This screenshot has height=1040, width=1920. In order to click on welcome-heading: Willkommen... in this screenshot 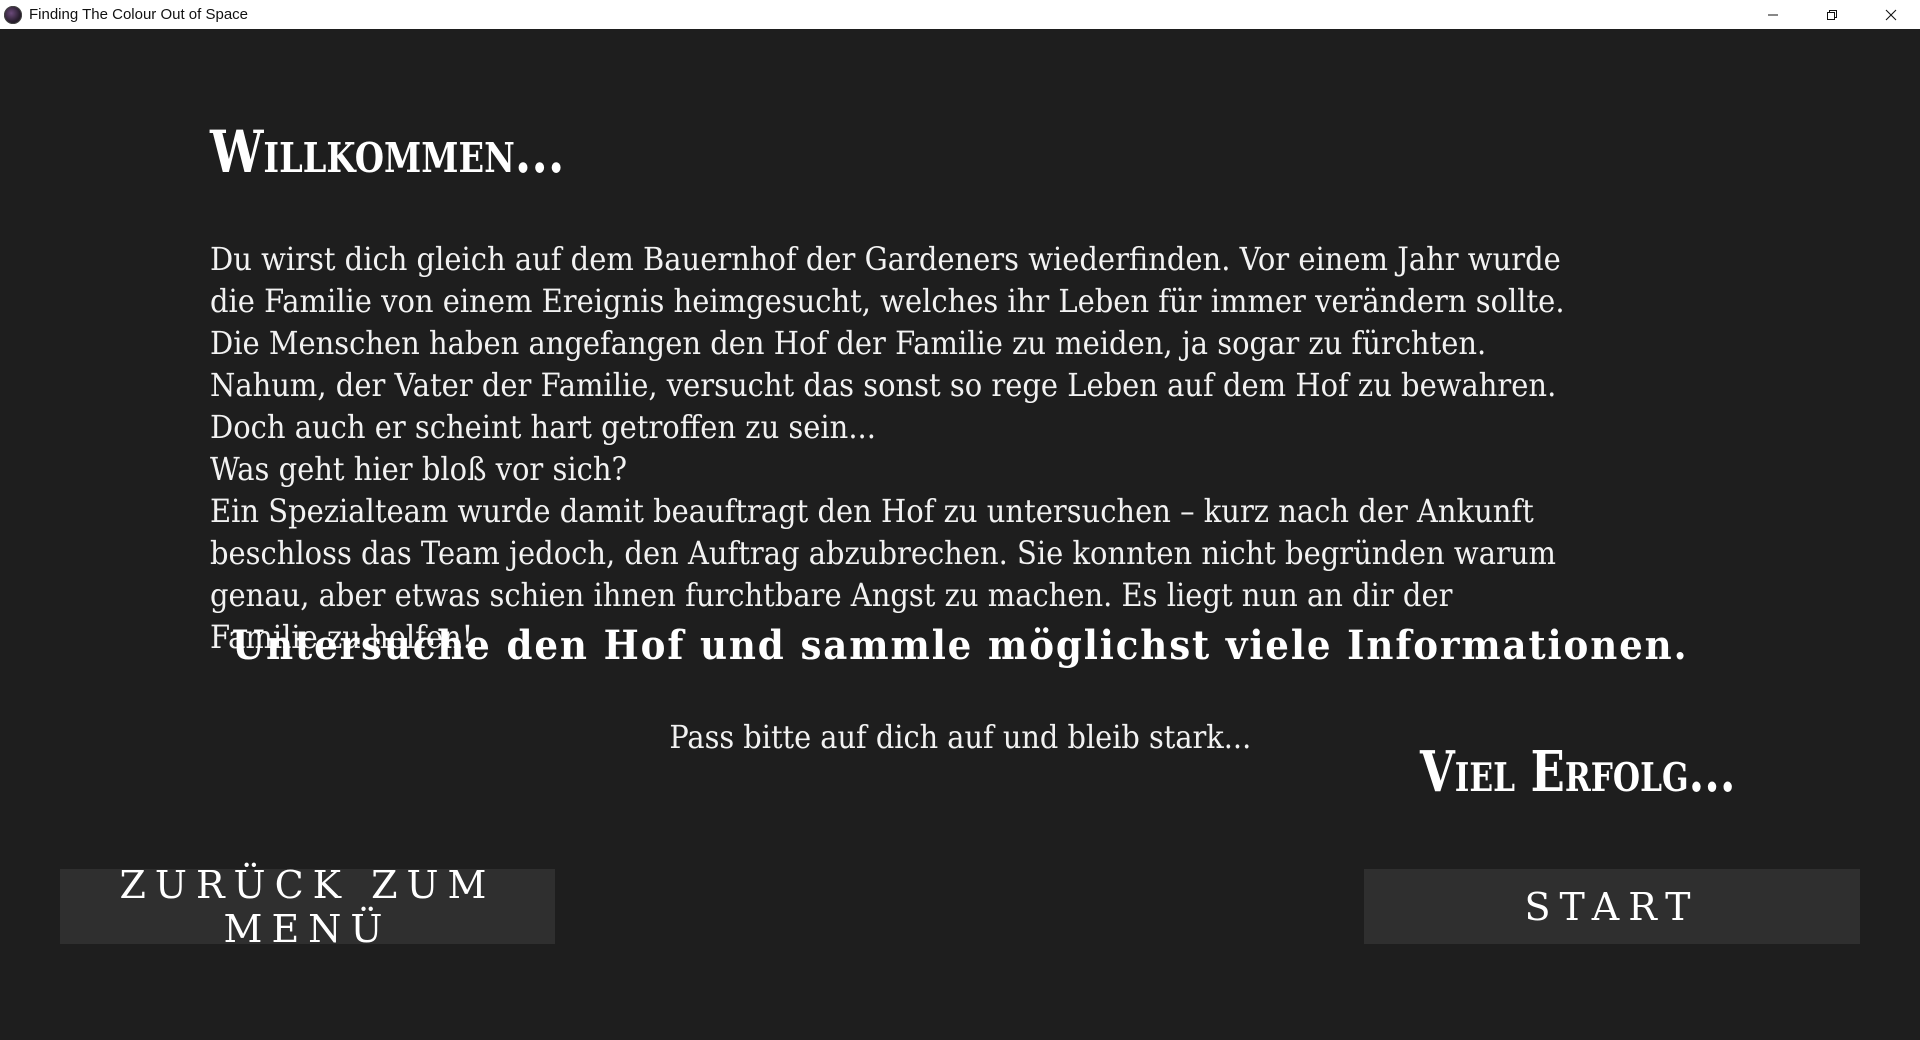, I will do `click(387, 152)`.